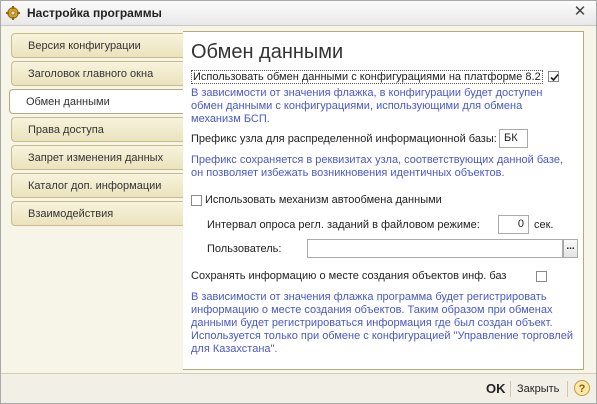 This screenshot has width=597, height=404. What do you see at coordinates (244, 249) in the screenshot?
I see `user-label: Пользователь:` at bounding box center [244, 249].